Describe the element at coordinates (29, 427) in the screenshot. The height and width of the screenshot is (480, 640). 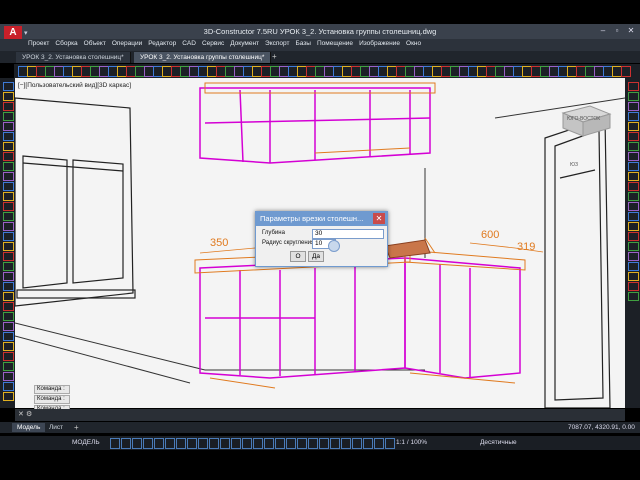
I see `tab-model: Модель` at that location.